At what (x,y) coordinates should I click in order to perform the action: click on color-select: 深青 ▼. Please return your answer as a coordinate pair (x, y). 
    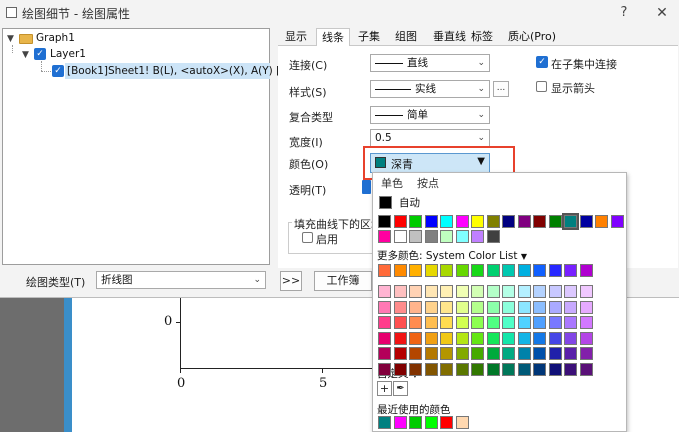
    Looking at the image, I should click on (430, 163).